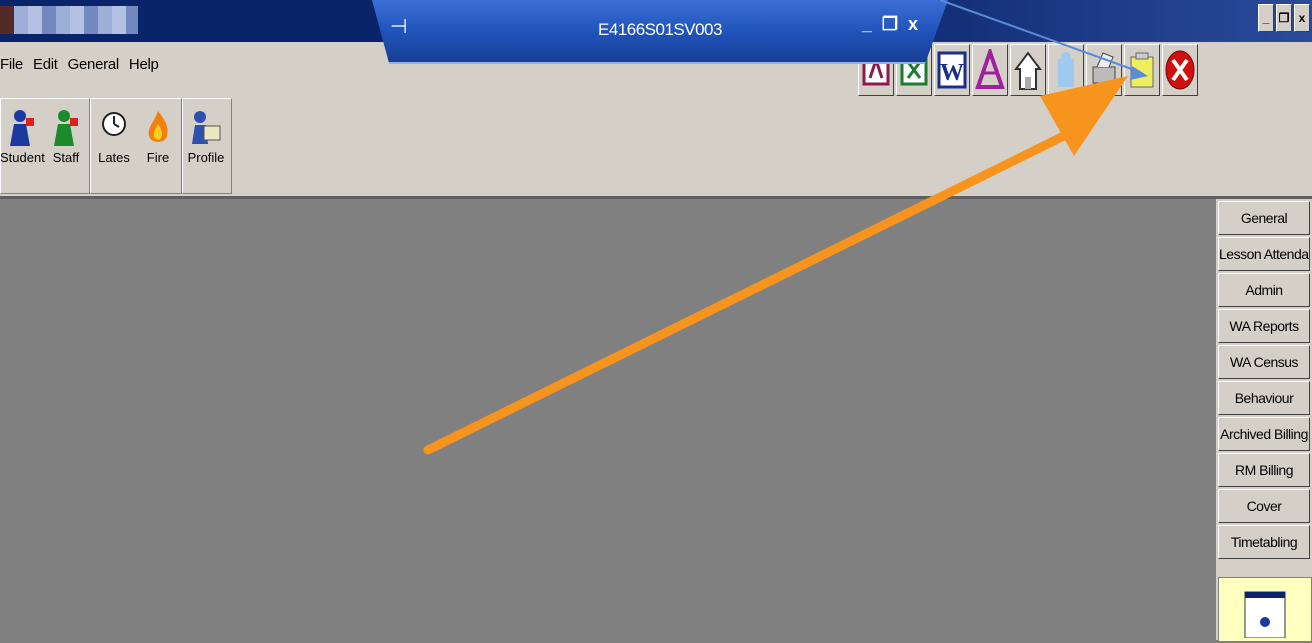 The width and height of the screenshot is (1312, 643). What do you see at coordinates (1266, 18) in the screenshot?
I see `minimize-button: _` at bounding box center [1266, 18].